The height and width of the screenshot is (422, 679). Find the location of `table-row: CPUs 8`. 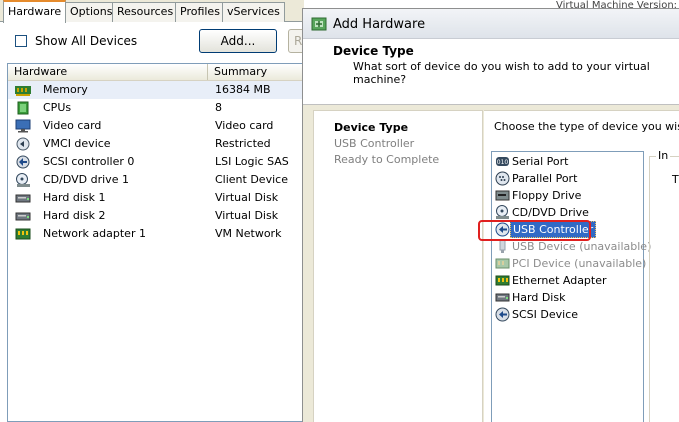

table-row: CPUs 8 is located at coordinates (155, 108).